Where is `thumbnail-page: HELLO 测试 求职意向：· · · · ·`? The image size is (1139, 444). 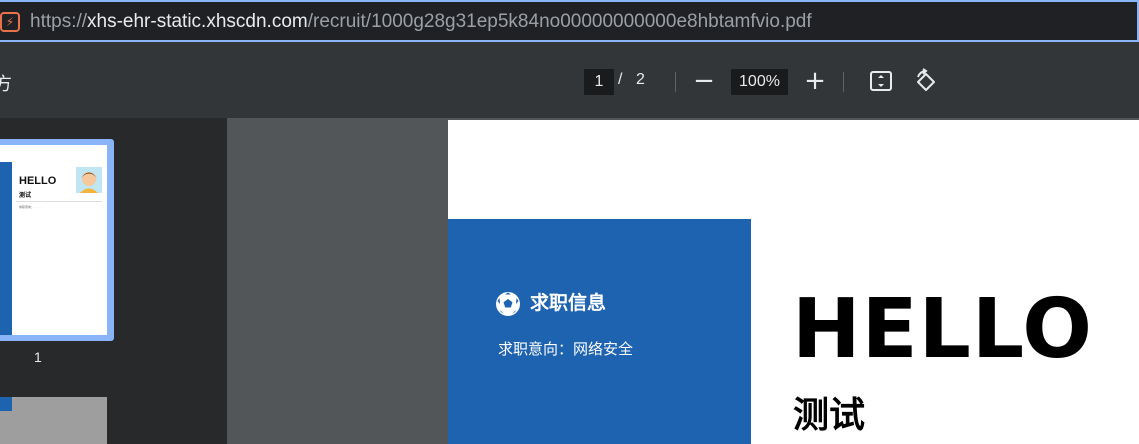 thumbnail-page: HELLO 测试 求职意向：· · · · · is located at coordinates (53, 240).